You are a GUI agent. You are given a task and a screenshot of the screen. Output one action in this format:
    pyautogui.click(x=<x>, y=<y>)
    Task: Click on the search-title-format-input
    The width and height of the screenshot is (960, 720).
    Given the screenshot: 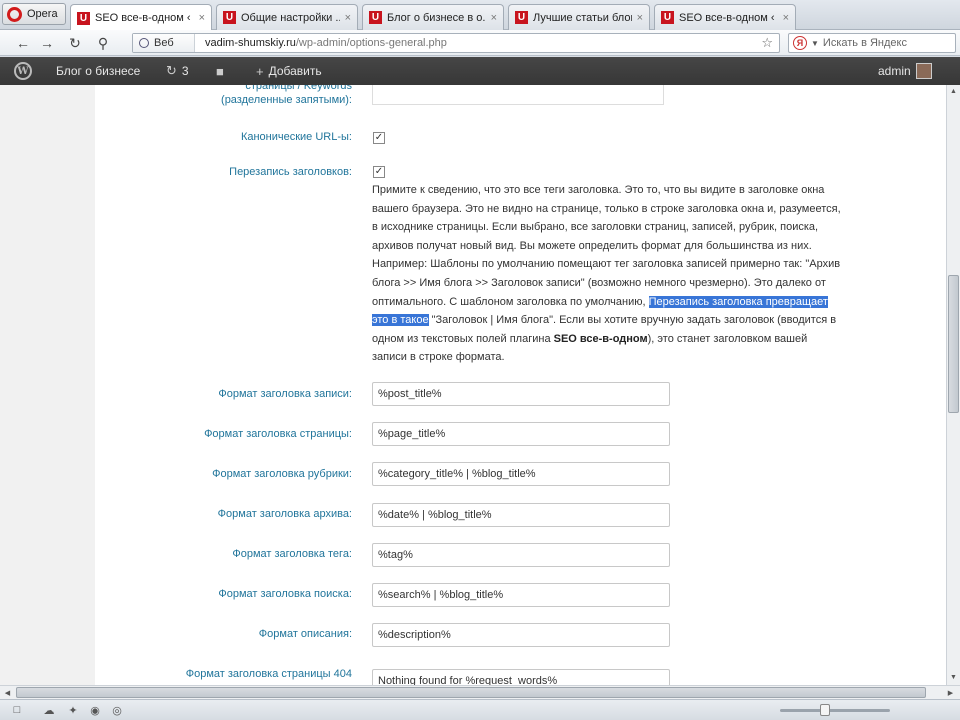 What is the action you would take?
    pyautogui.click(x=521, y=595)
    